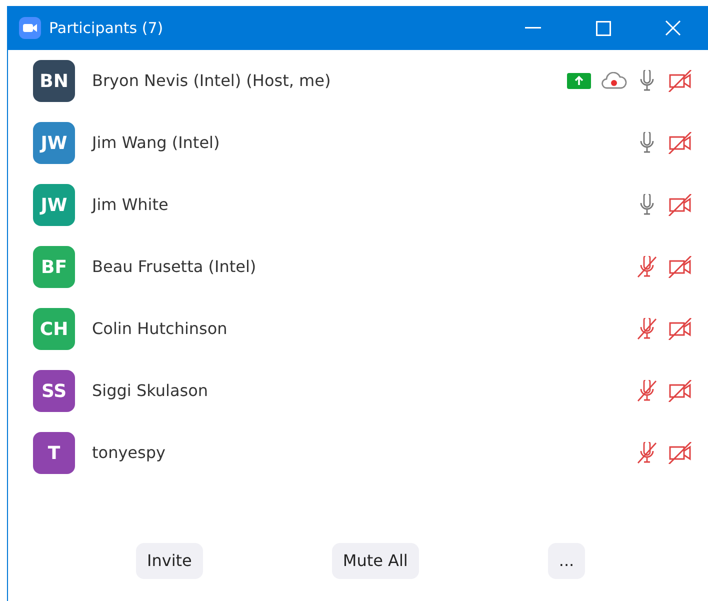  I want to click on avatar: BF, so click(54, 267).